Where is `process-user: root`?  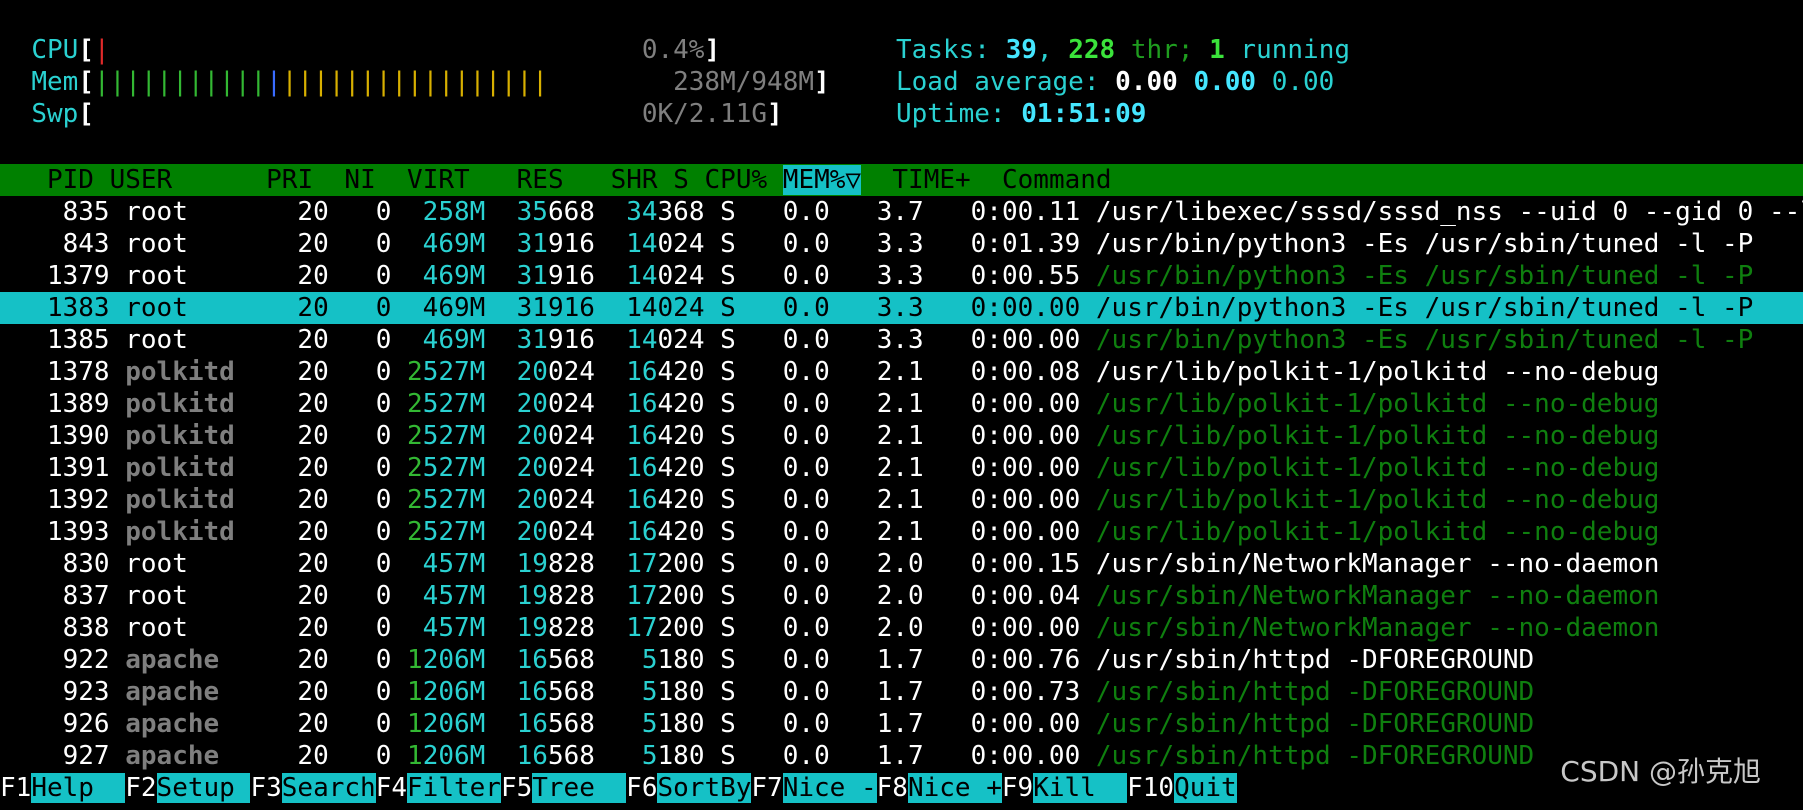 process-user: root is located at coordinates (196, 212).